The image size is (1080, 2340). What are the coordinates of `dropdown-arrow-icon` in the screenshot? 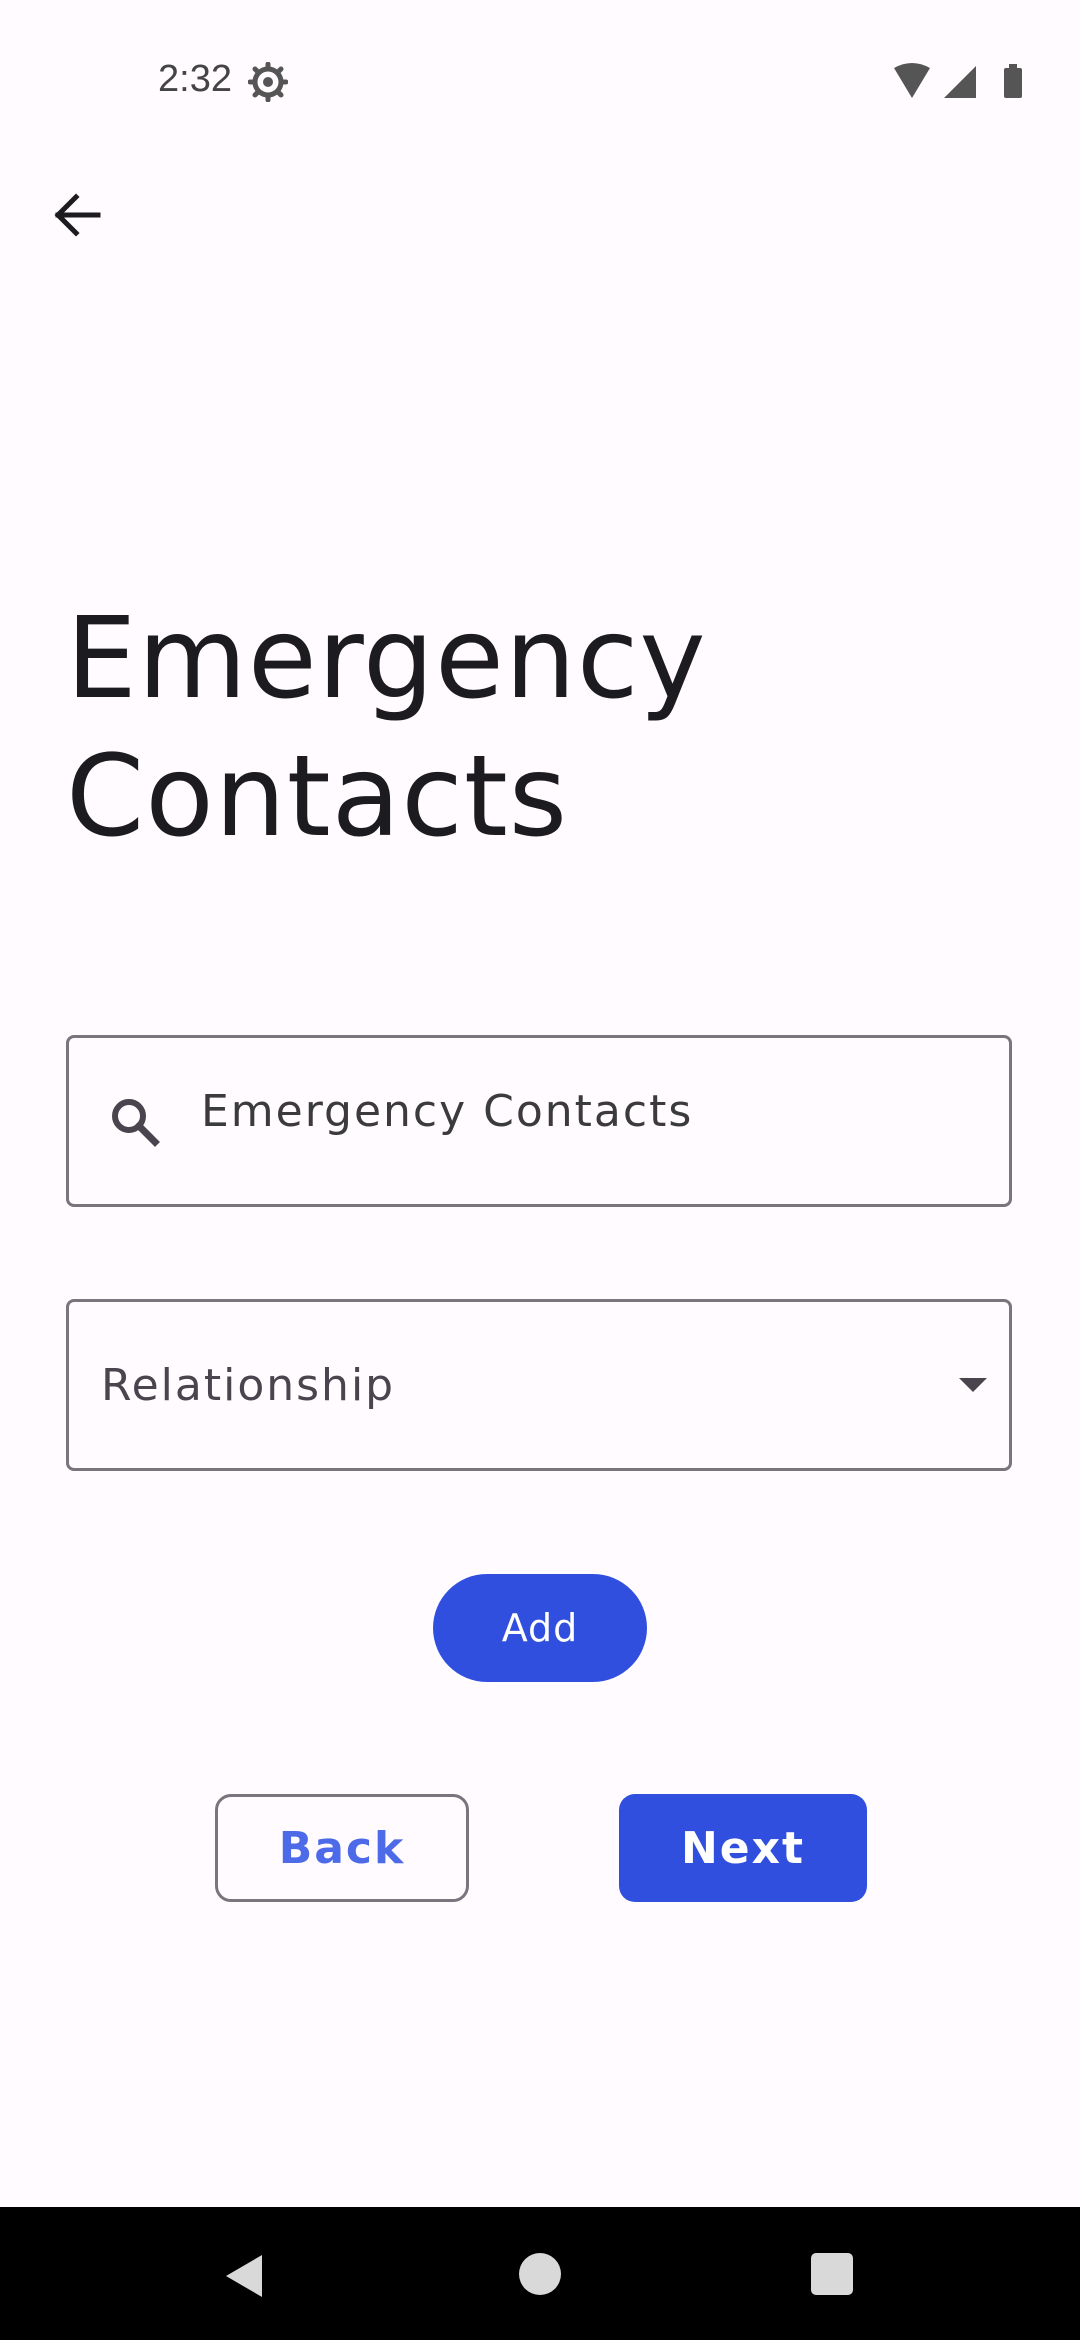 It's located at (973, 1385).